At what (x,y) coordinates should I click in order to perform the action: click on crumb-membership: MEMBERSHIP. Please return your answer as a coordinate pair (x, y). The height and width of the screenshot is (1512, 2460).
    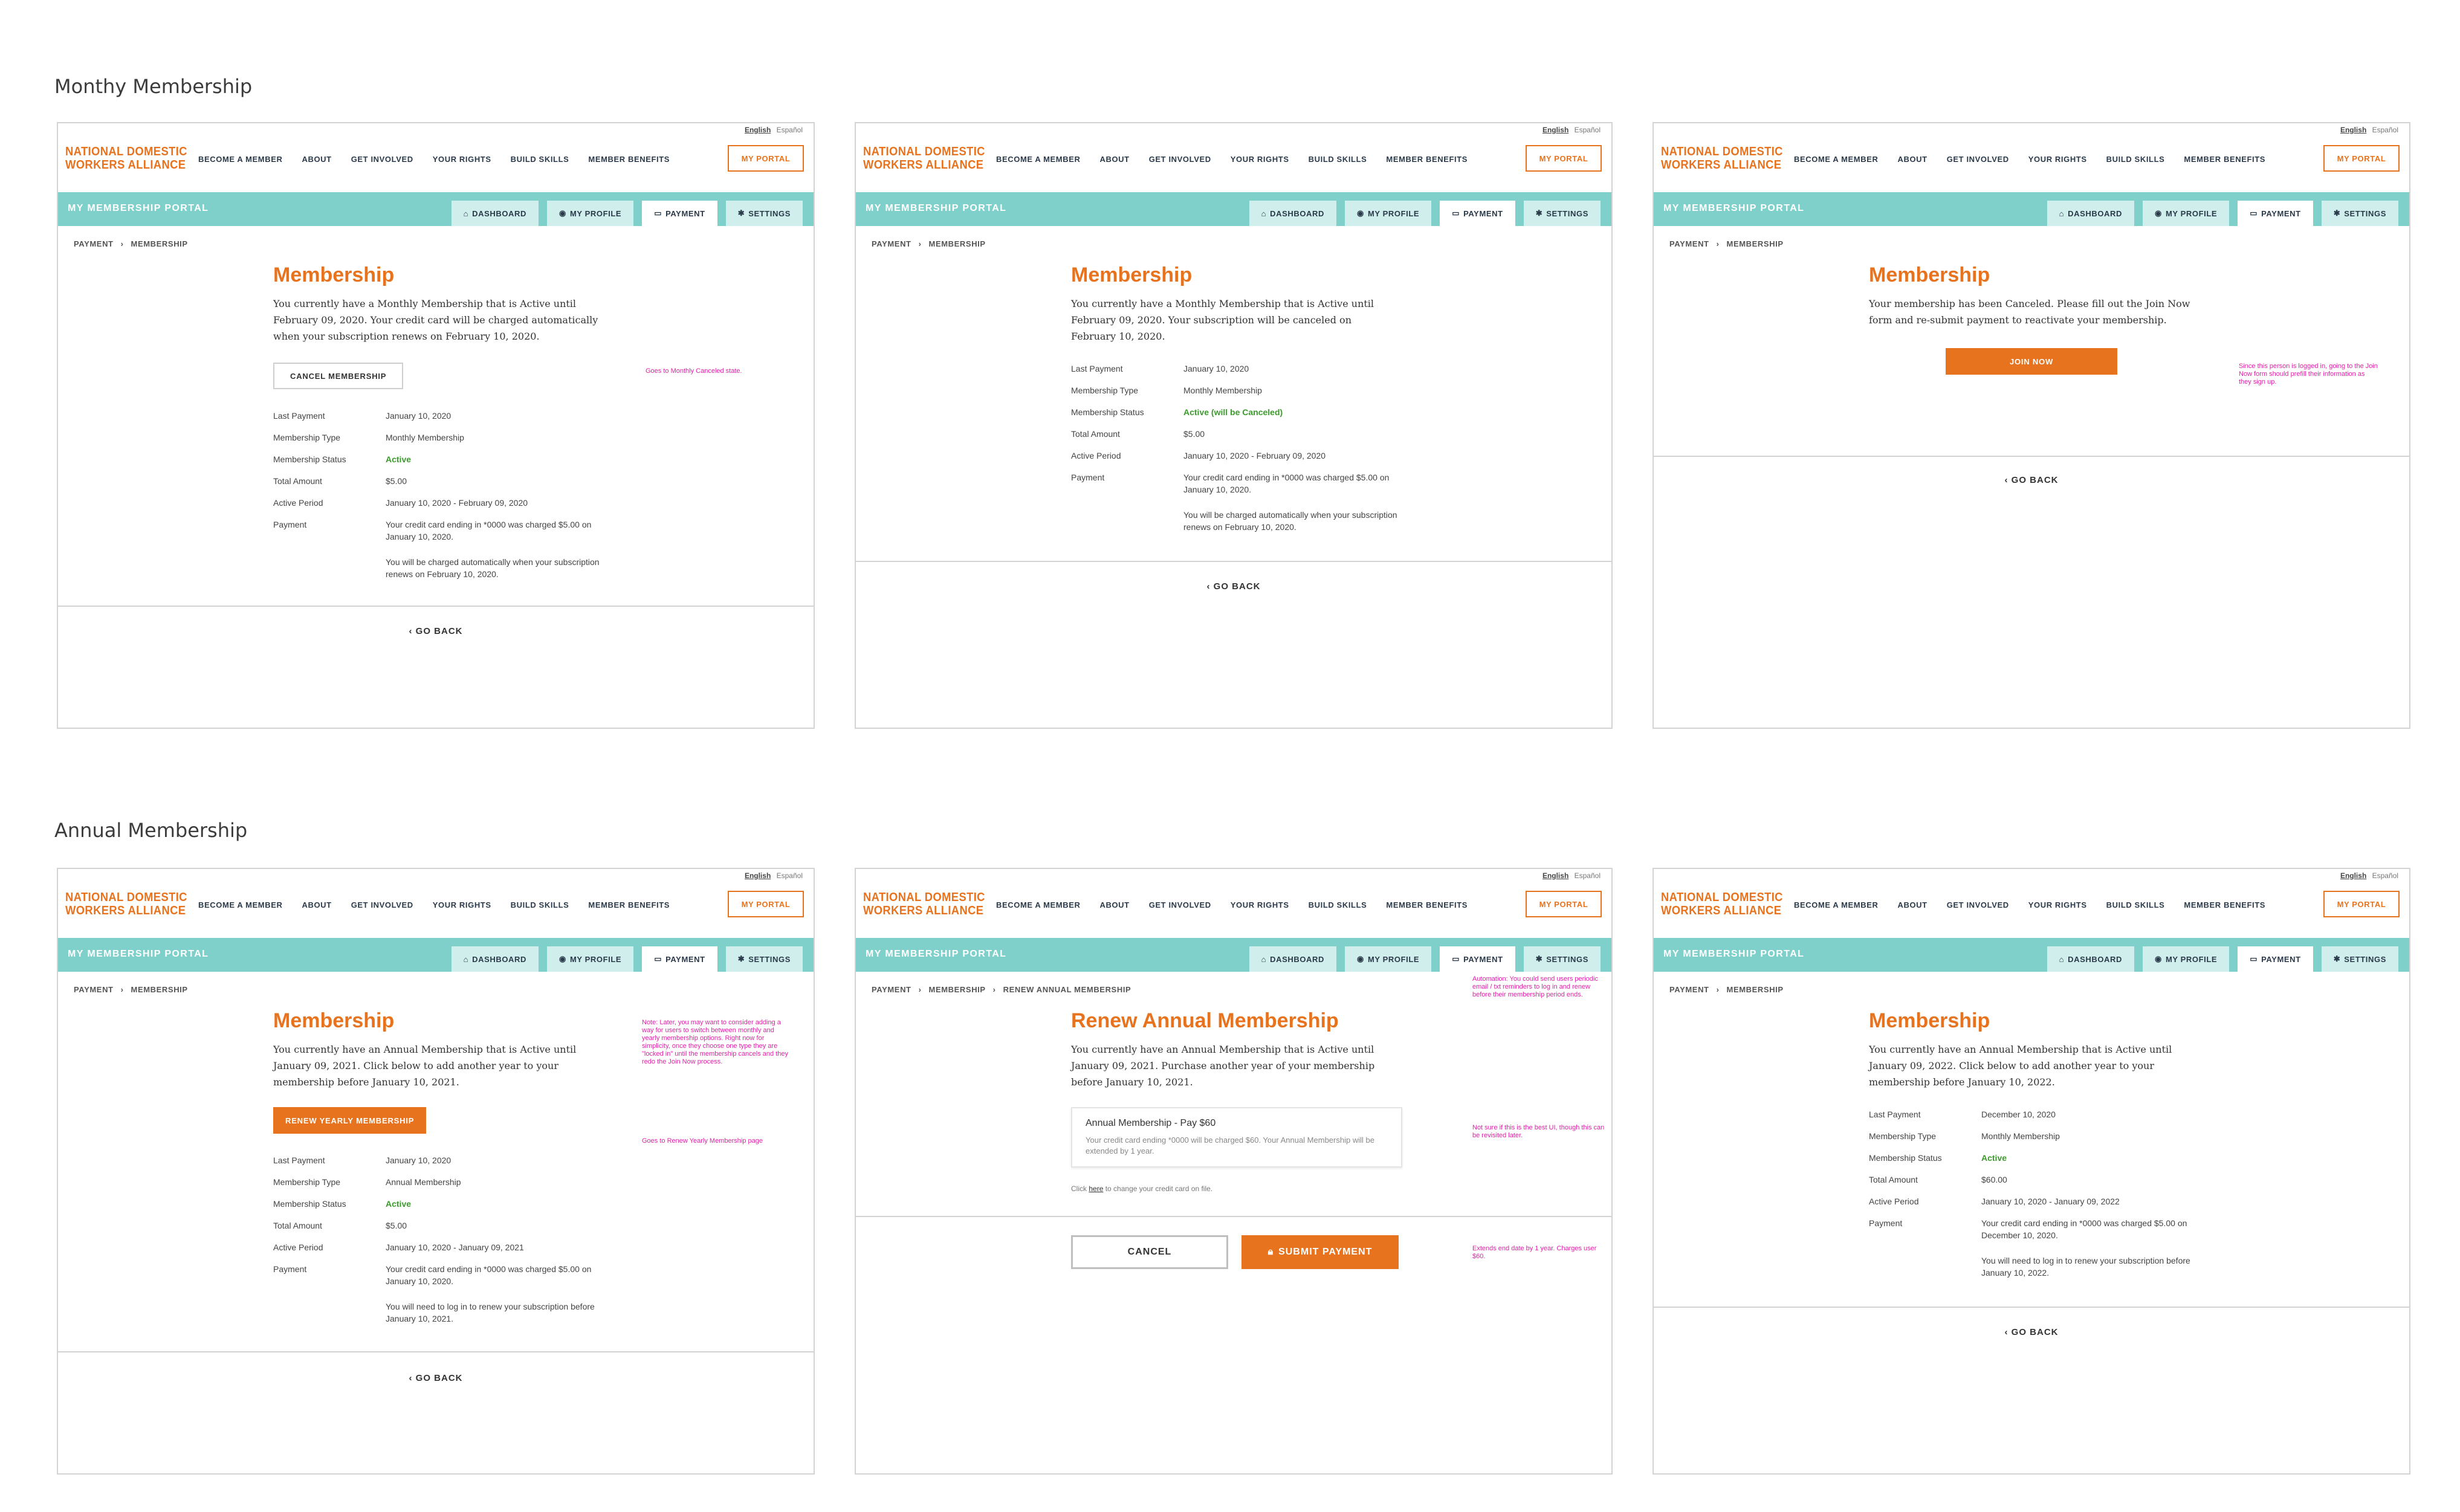
    Looking at the image, I should click on (957, 989).